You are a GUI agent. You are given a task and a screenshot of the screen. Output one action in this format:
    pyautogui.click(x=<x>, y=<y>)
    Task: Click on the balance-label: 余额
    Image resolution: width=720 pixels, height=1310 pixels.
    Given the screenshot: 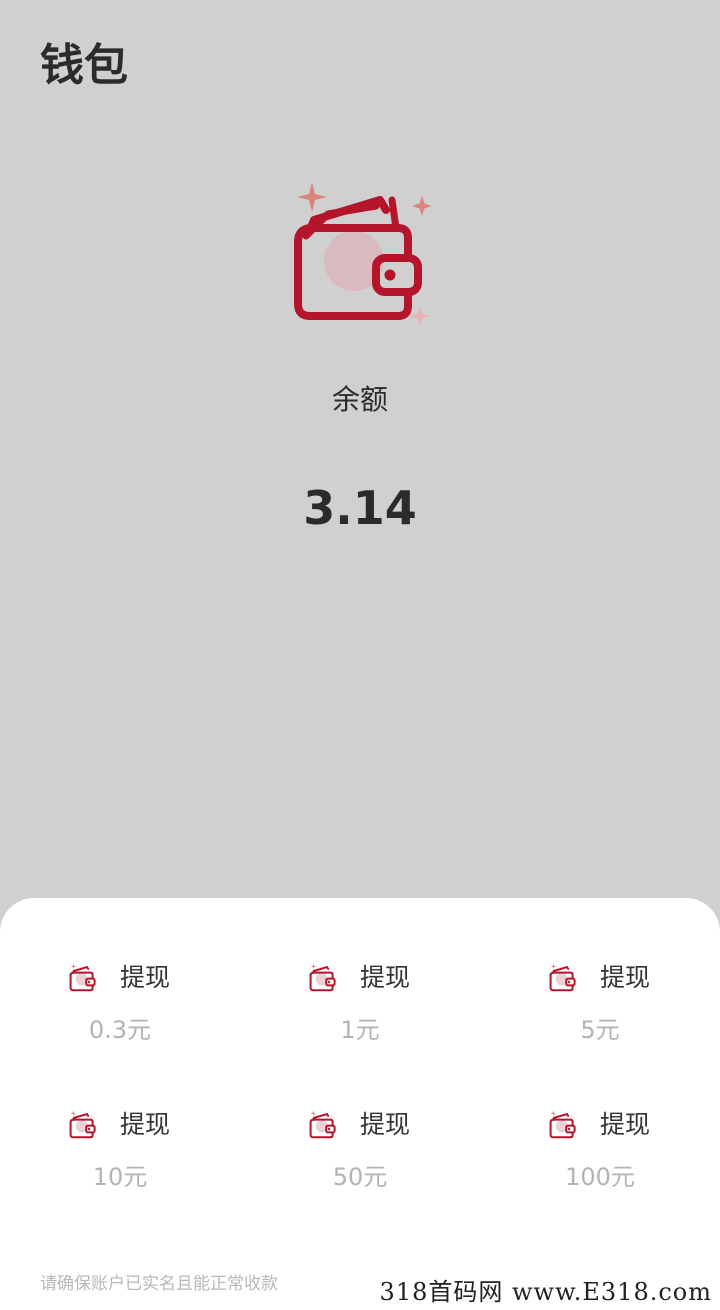 What is the action you would take?
    pyautogui.click(x=359, y=399)
    